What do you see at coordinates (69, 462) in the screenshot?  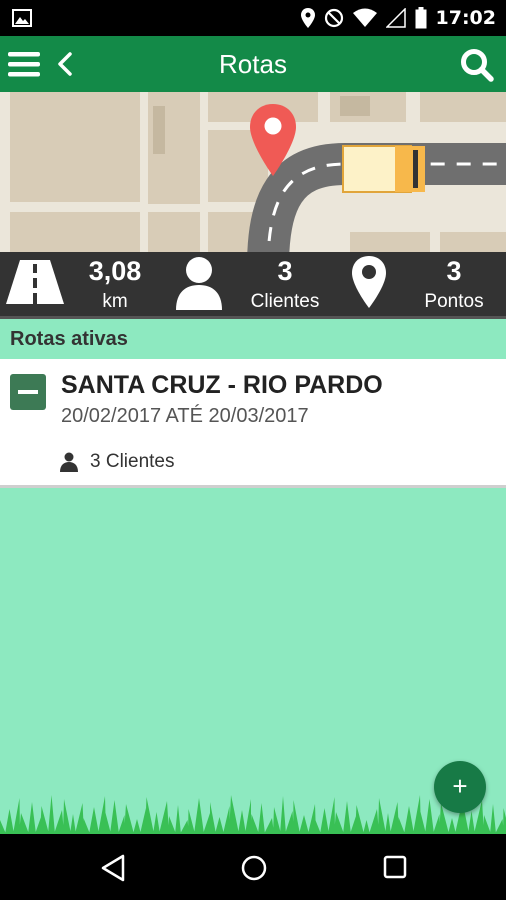 I see `user-small-icon` at bounding box center [69, 462].